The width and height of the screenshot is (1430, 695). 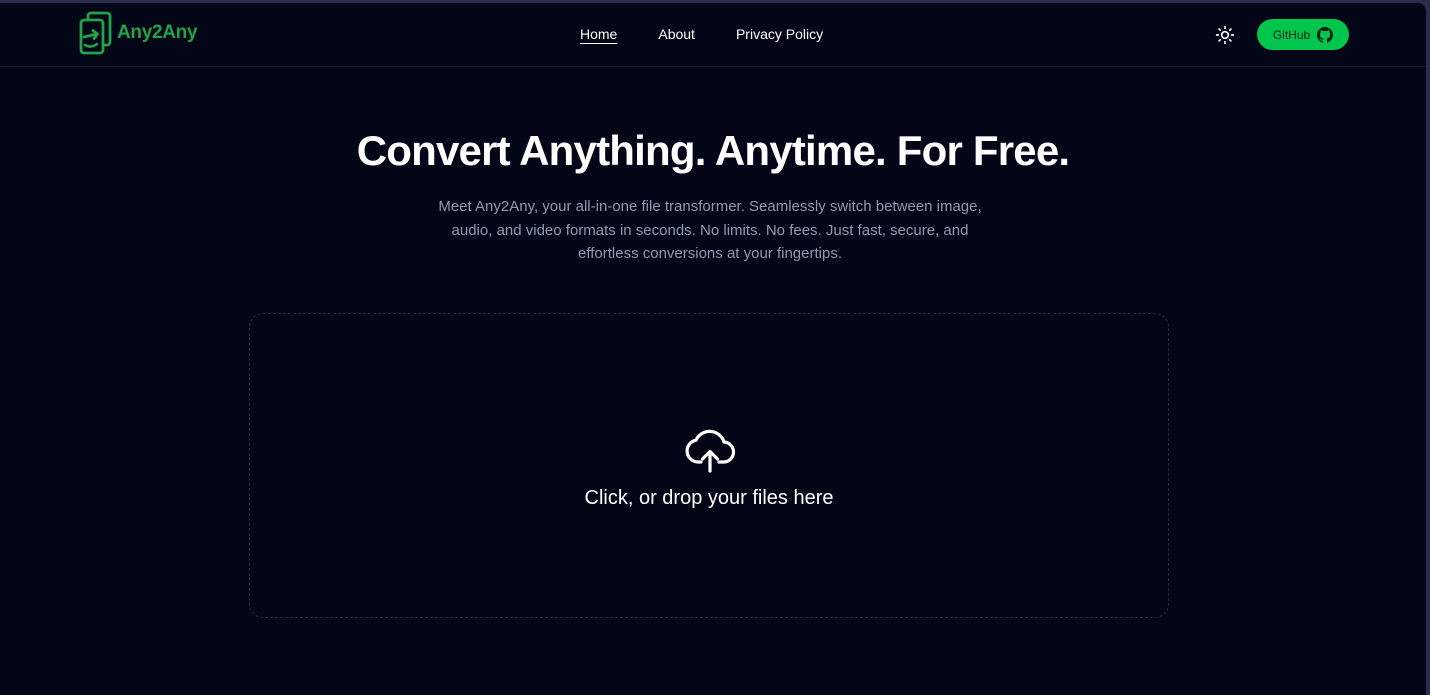 What do you see at coordinates (710, 451) in the screenshot?
I see `cloud-upload-icon` at bounding box center [710, 451].